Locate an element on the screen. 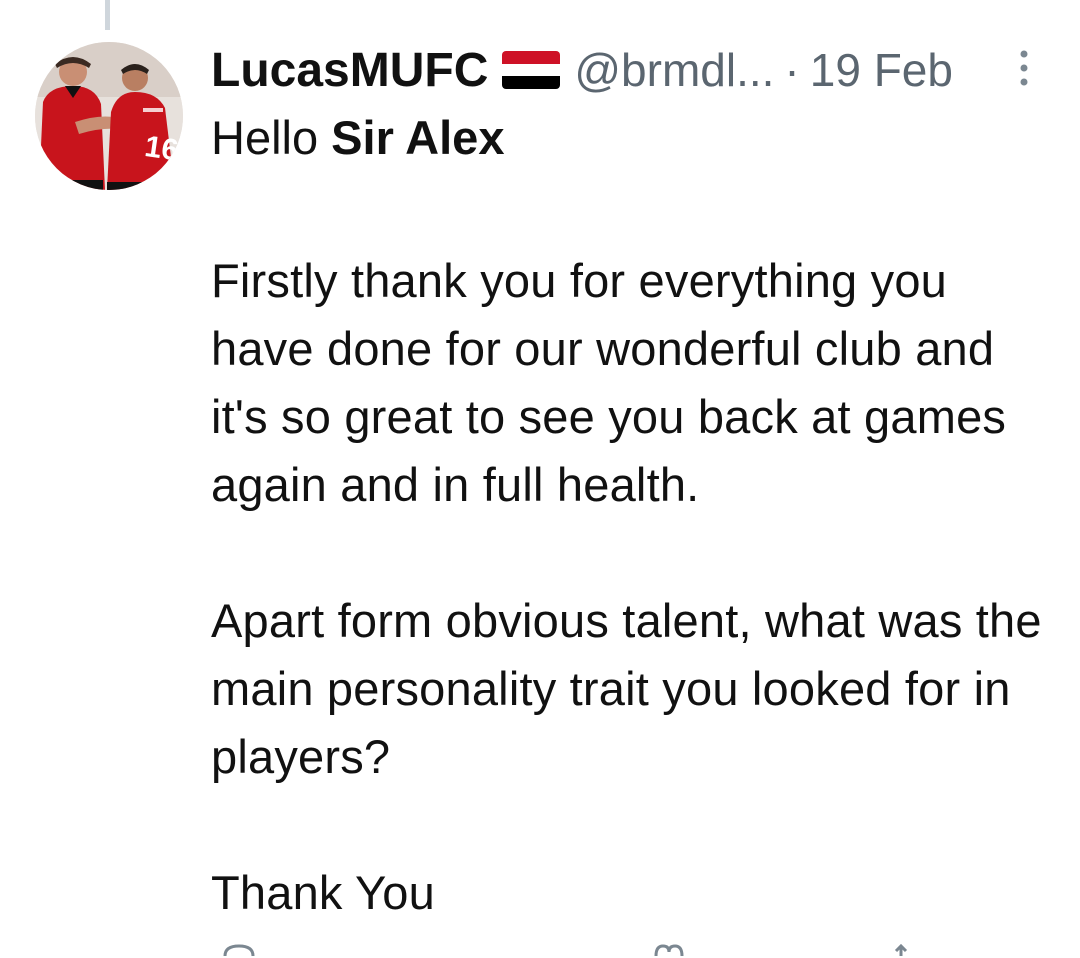 This screenshot has height=958, width=1080. more-vertical-icon is located at coordinates (1024, 68).